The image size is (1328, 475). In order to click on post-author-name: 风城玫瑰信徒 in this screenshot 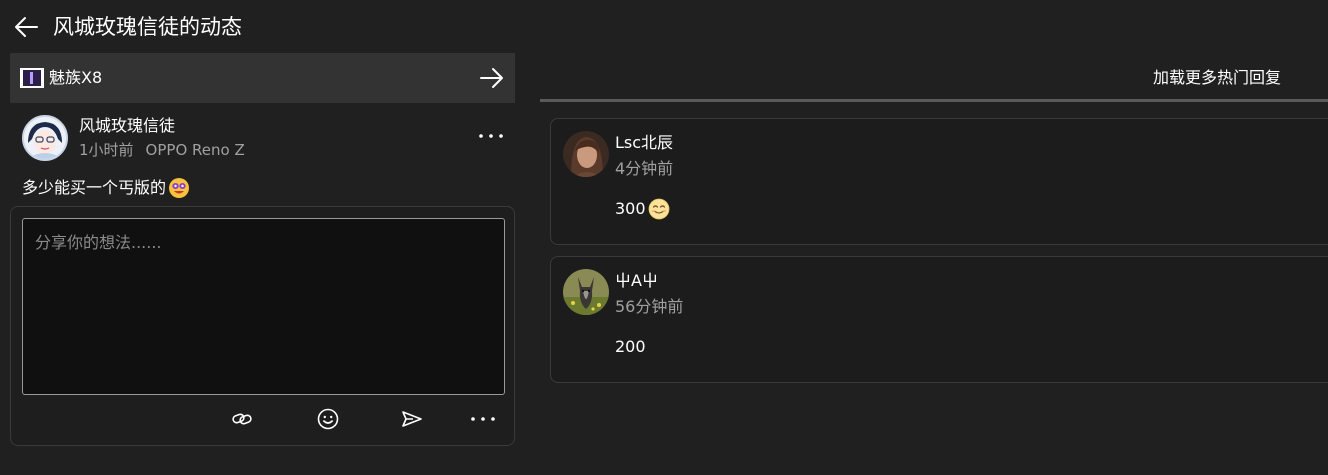, I will do `click(127, 126)`.